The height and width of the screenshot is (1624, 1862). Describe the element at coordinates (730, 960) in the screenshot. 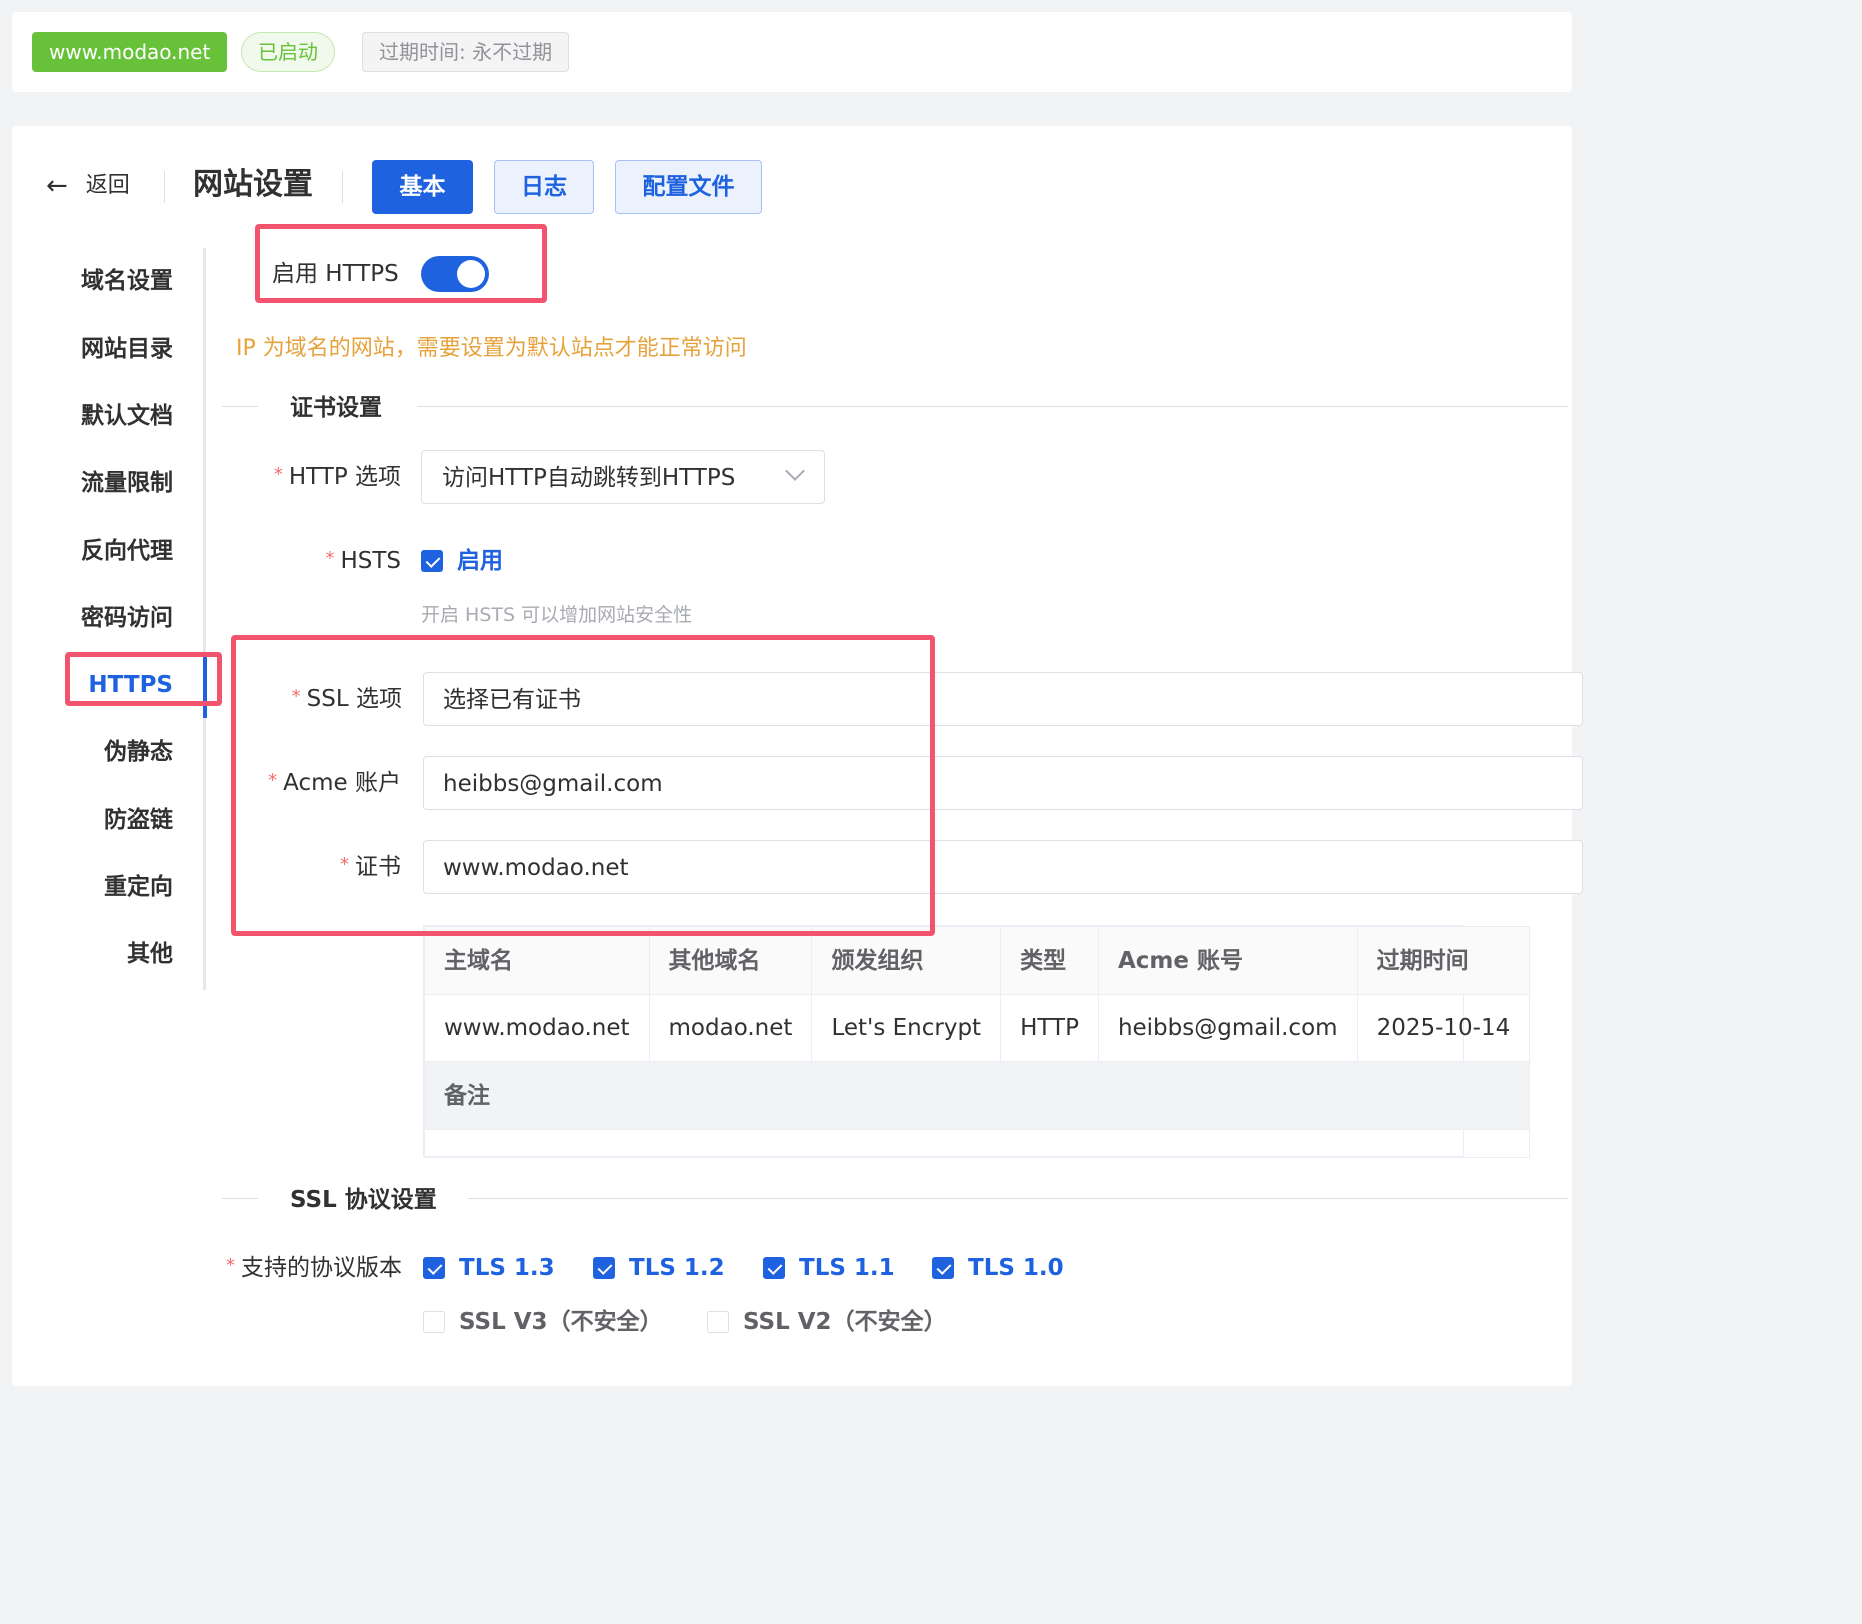

I see `table-header-cell: 其他域名` at that location.